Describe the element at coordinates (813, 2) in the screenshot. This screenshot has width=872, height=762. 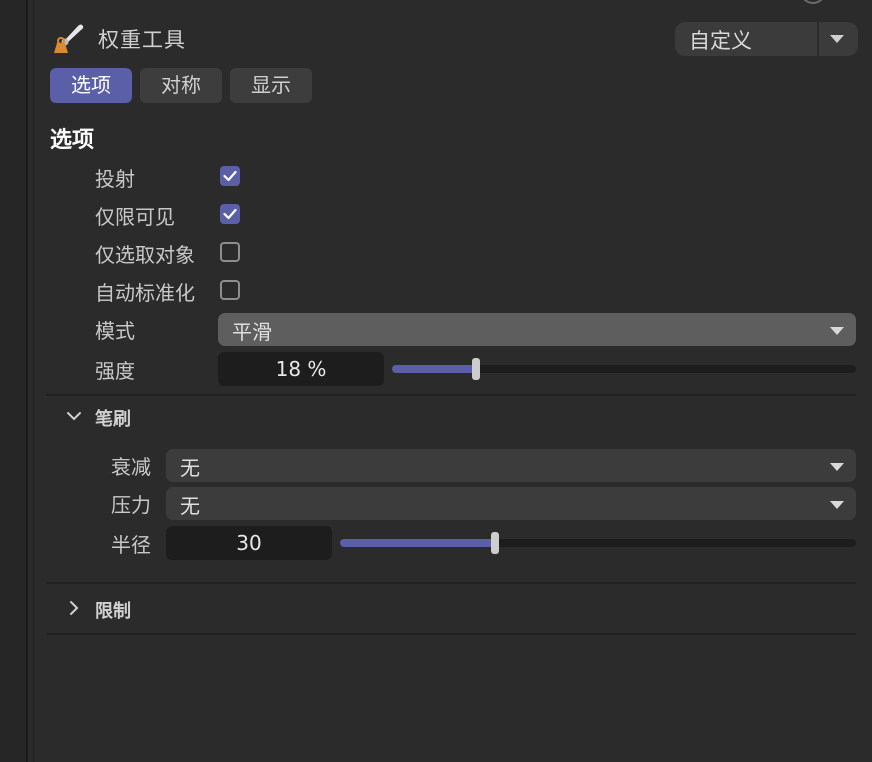
I see `help-icon` at that location.